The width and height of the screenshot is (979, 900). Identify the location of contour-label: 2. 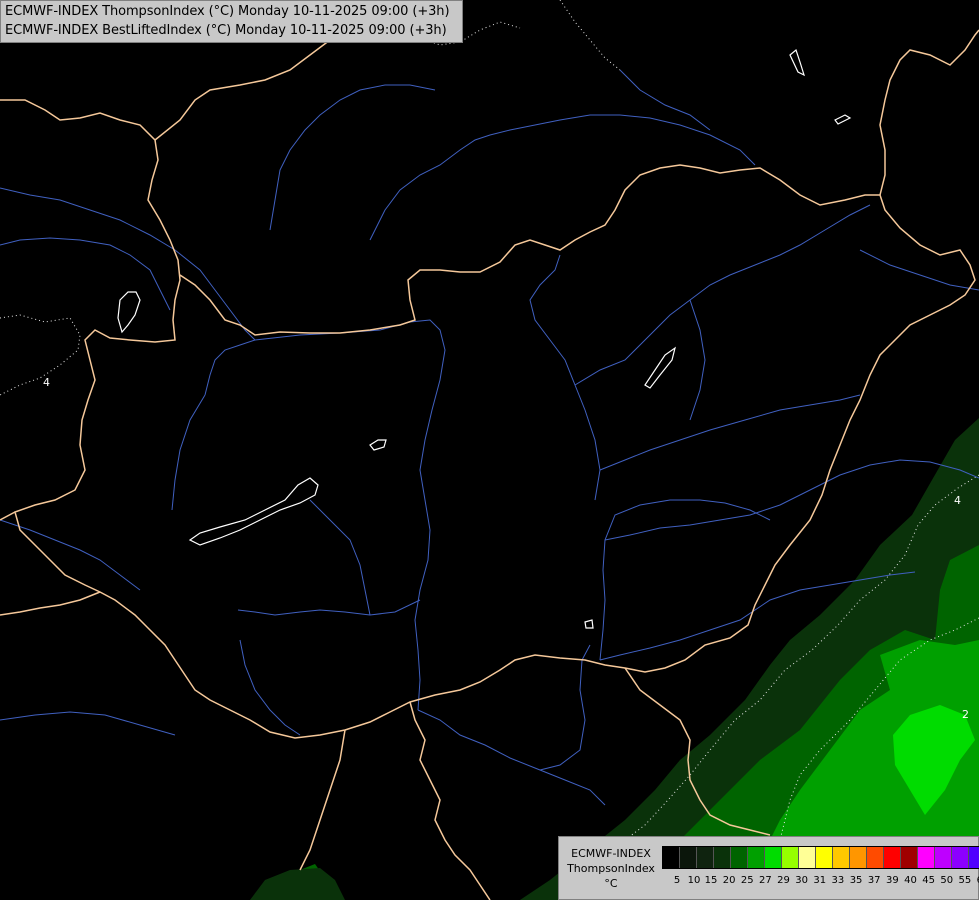
(965, 714).